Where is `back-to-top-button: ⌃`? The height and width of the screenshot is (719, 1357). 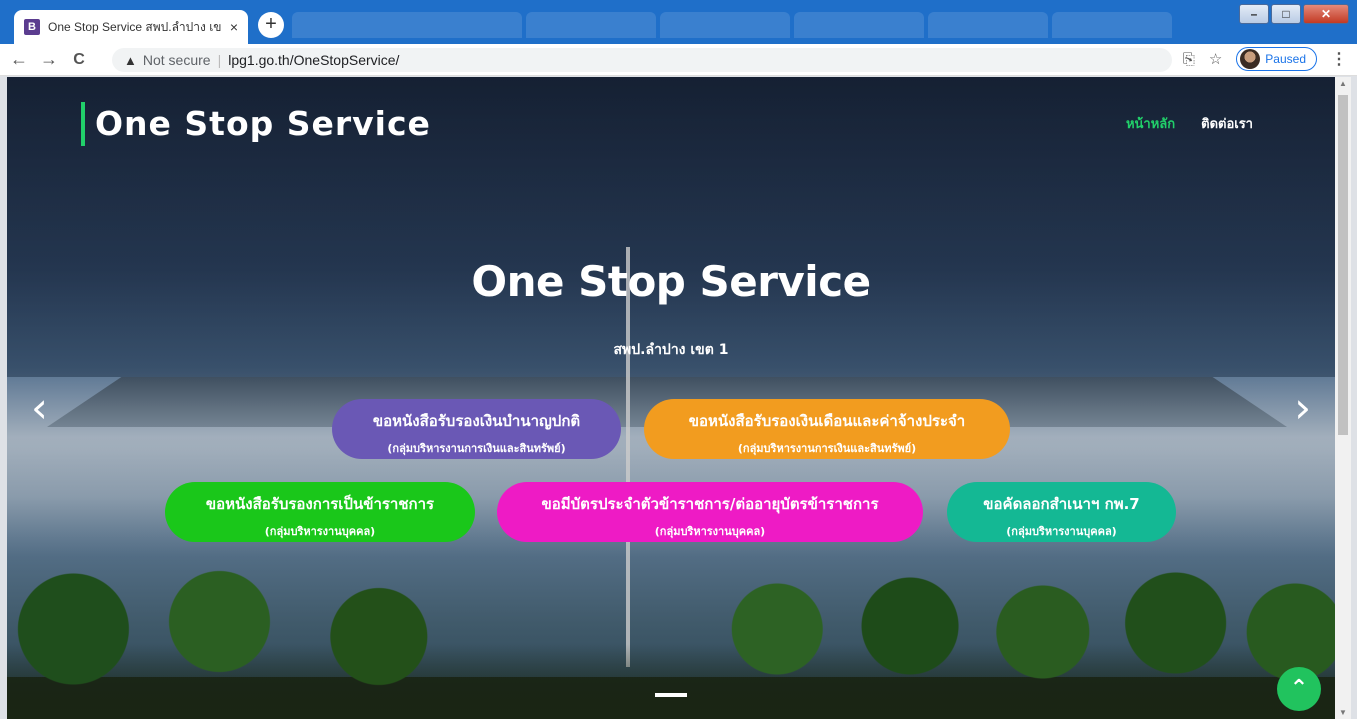 back-to-top-button: ⌃ is located at coordinates (1299, 689).